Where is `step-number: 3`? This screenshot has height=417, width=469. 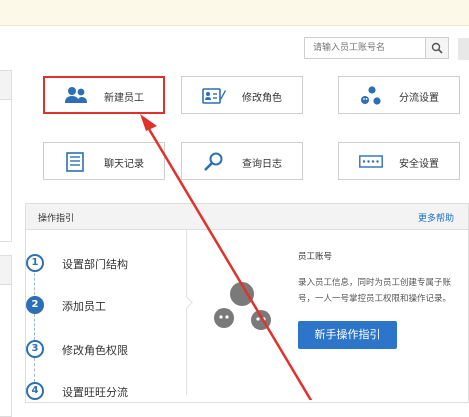
step-number: 3 is located at coordinates (35, 349).